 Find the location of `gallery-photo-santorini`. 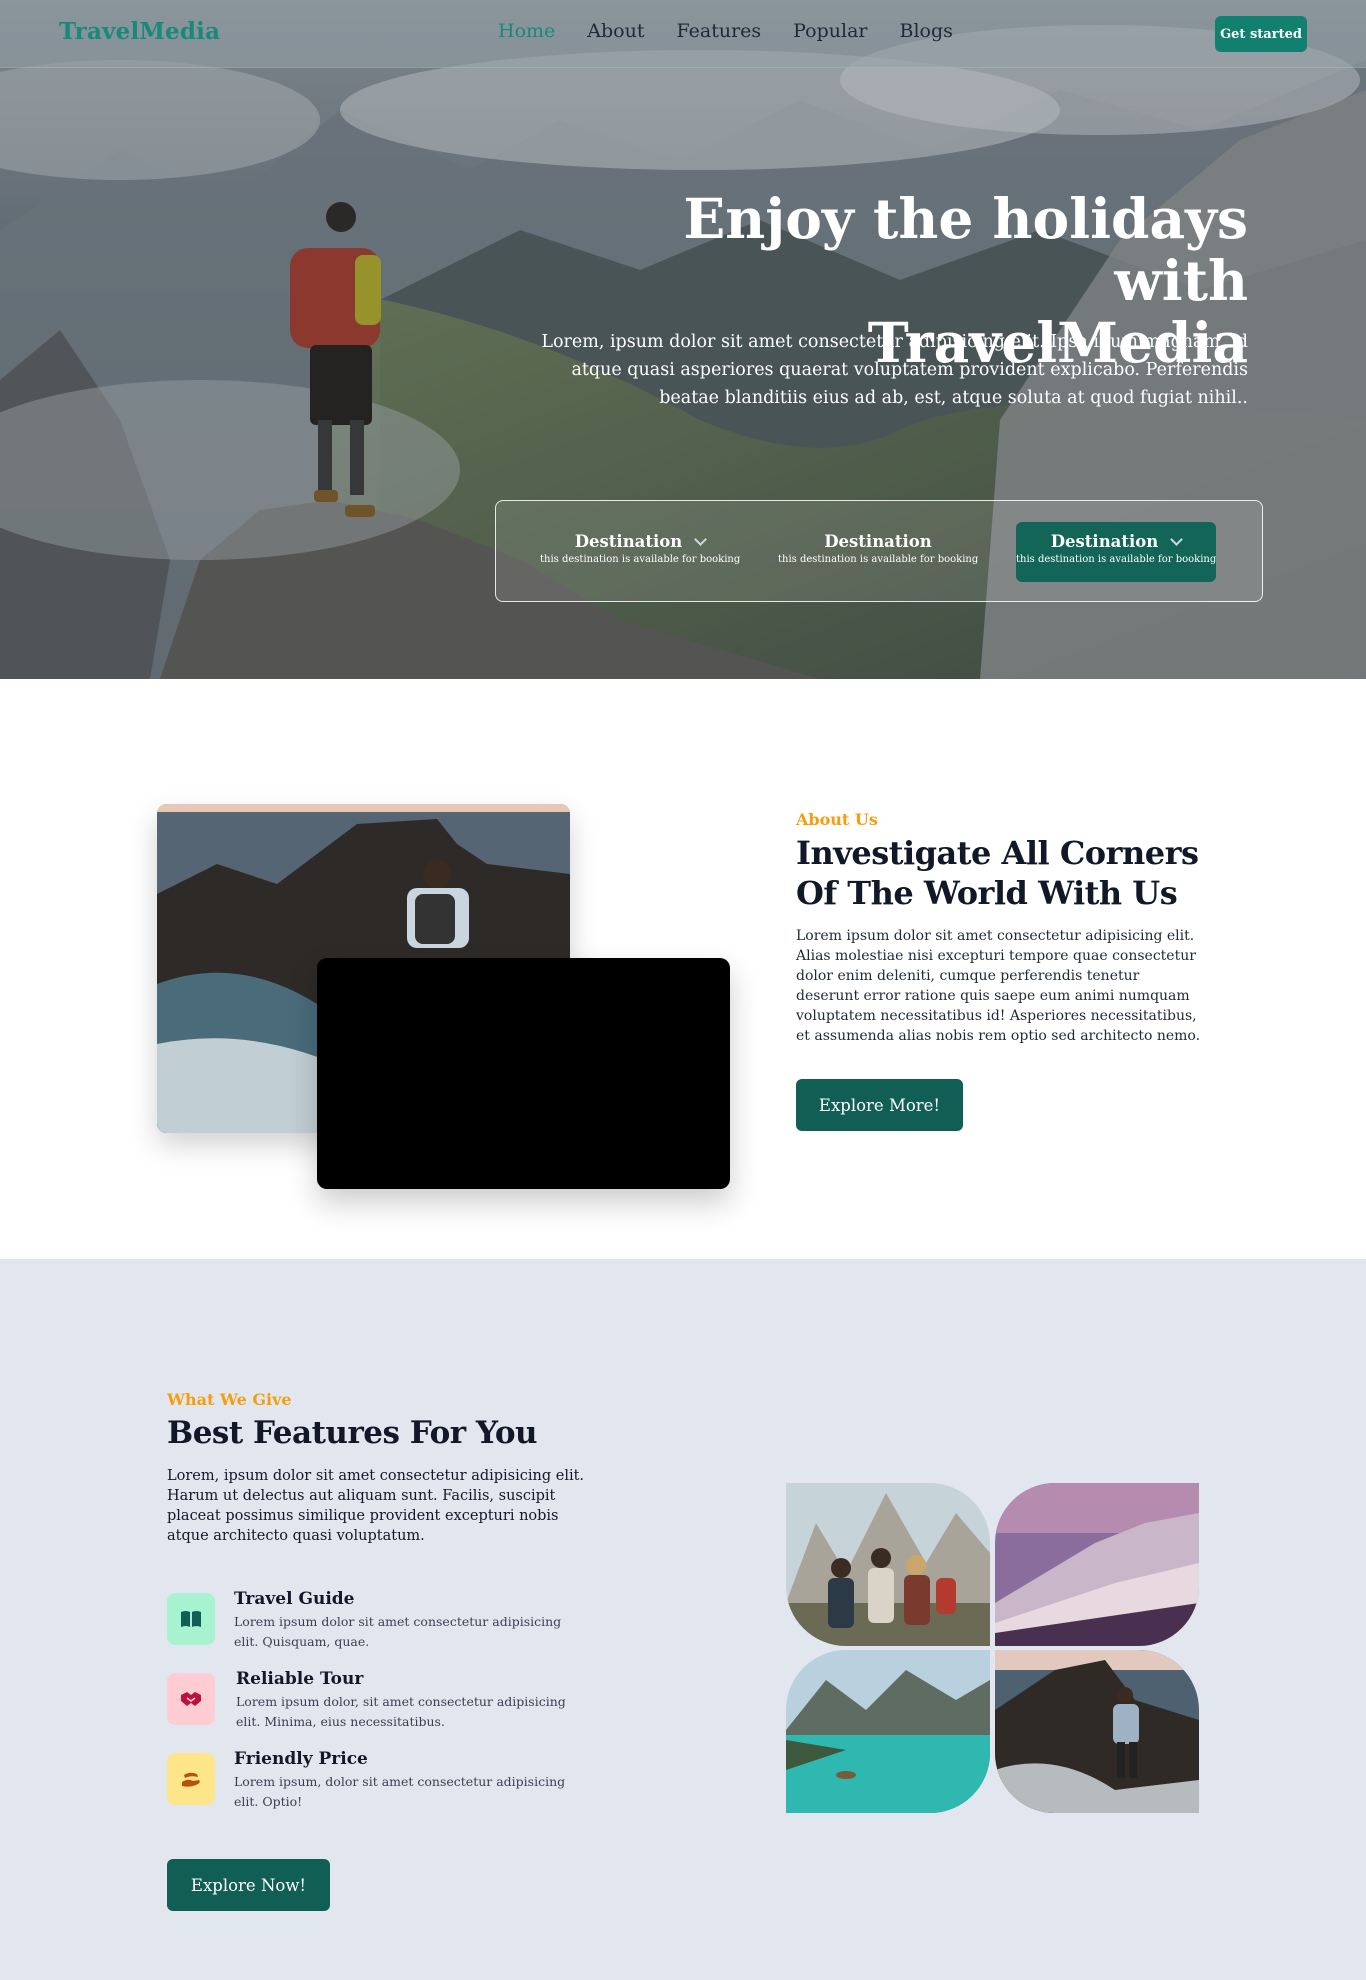

gallery-photo-santorini is located at coordinates (1097, 1564).